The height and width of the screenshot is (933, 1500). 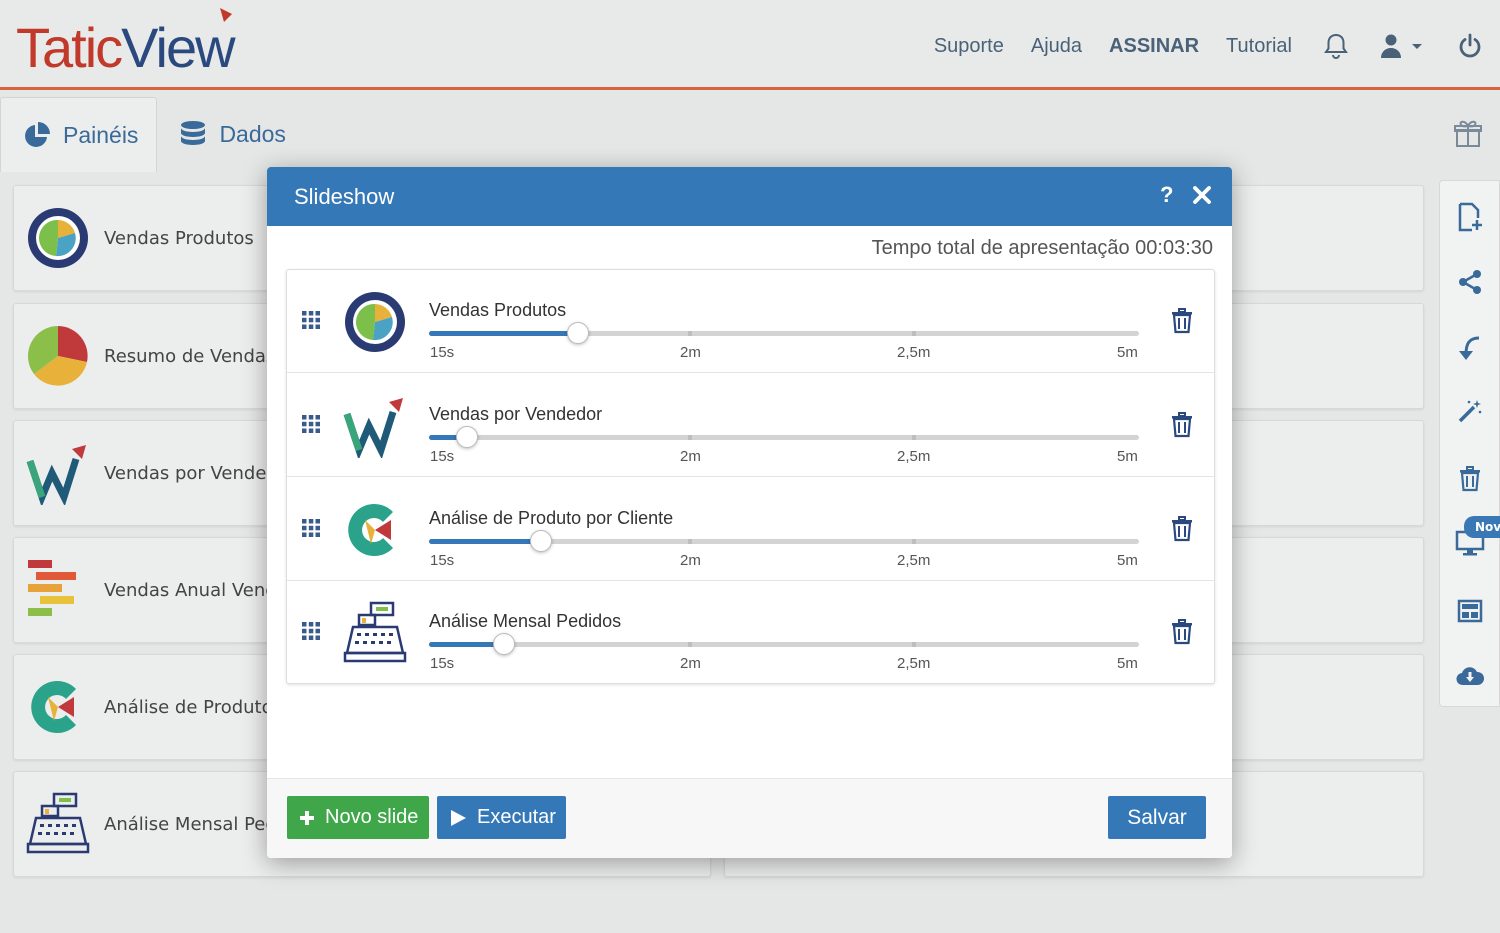 I want to click on top-nav: Suporte Ajuda ASSINAR Tutorial, so click(x=1195, y=46).